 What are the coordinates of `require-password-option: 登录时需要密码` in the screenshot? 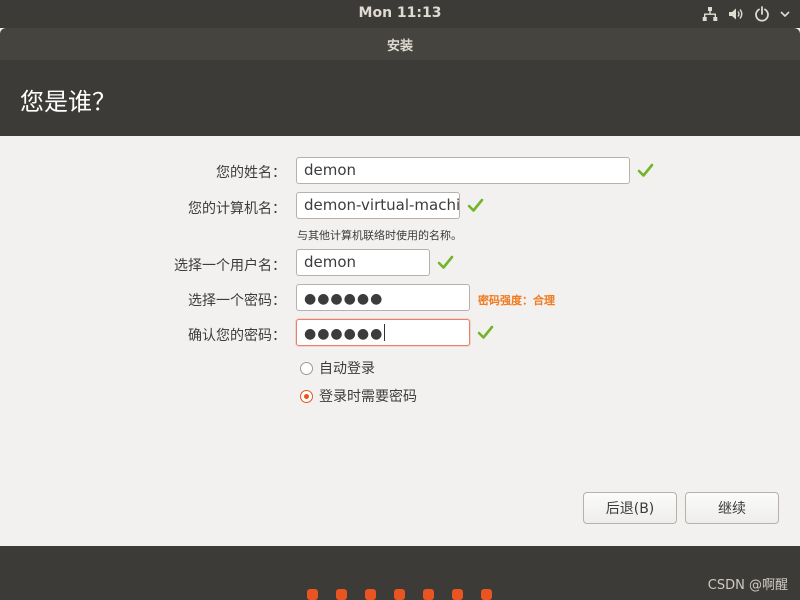 It's located at (358, 396).